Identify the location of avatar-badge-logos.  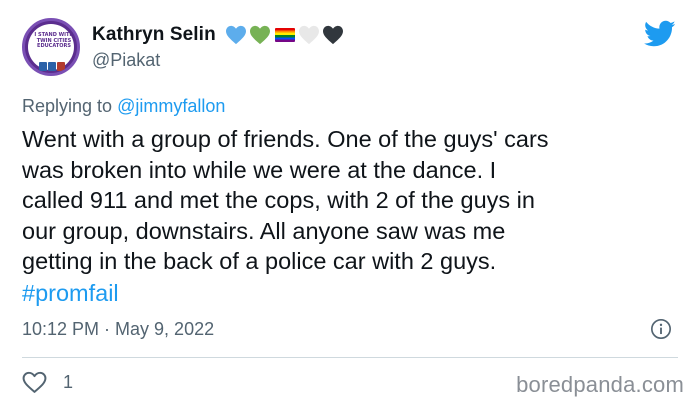
(54, 63).